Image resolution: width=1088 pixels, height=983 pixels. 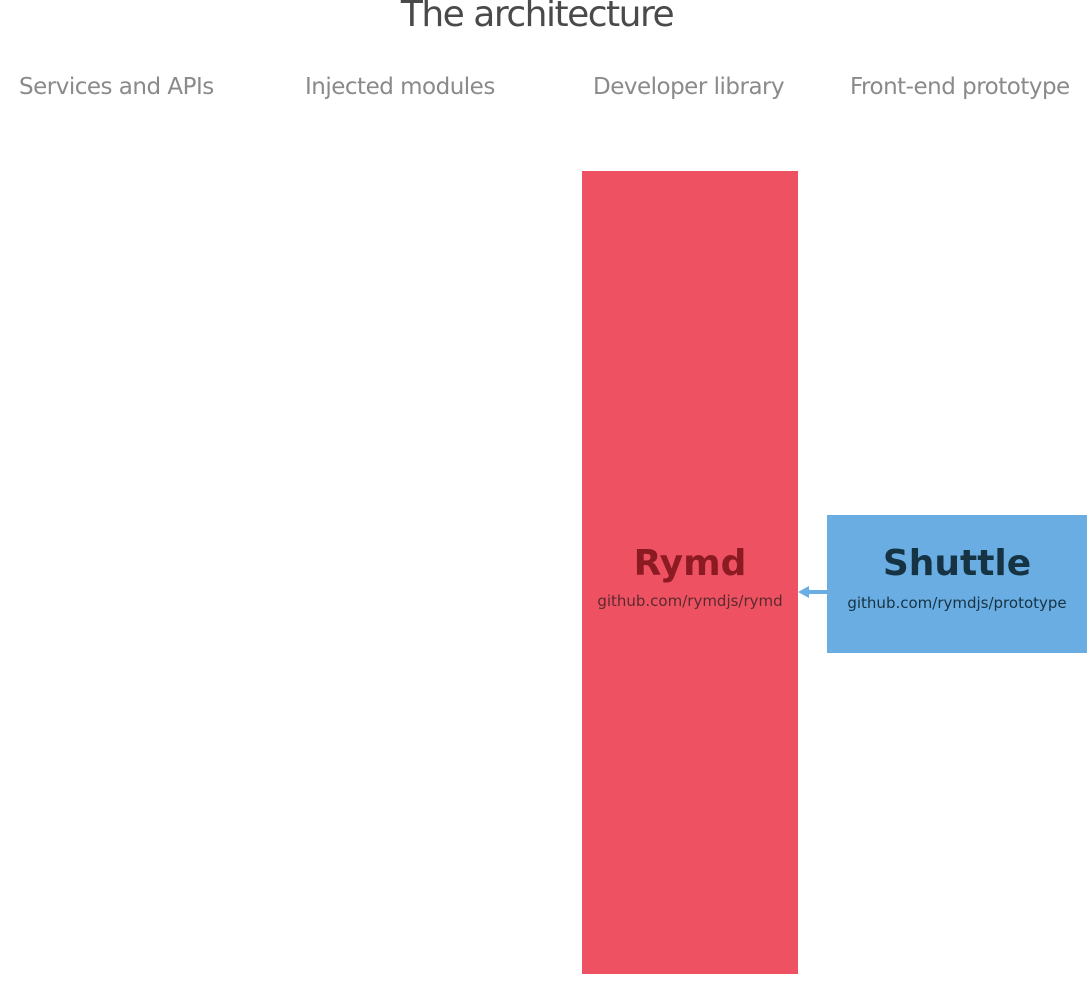 I want to click on column-header-services: Services and APIs, so click(x=116, y=87).